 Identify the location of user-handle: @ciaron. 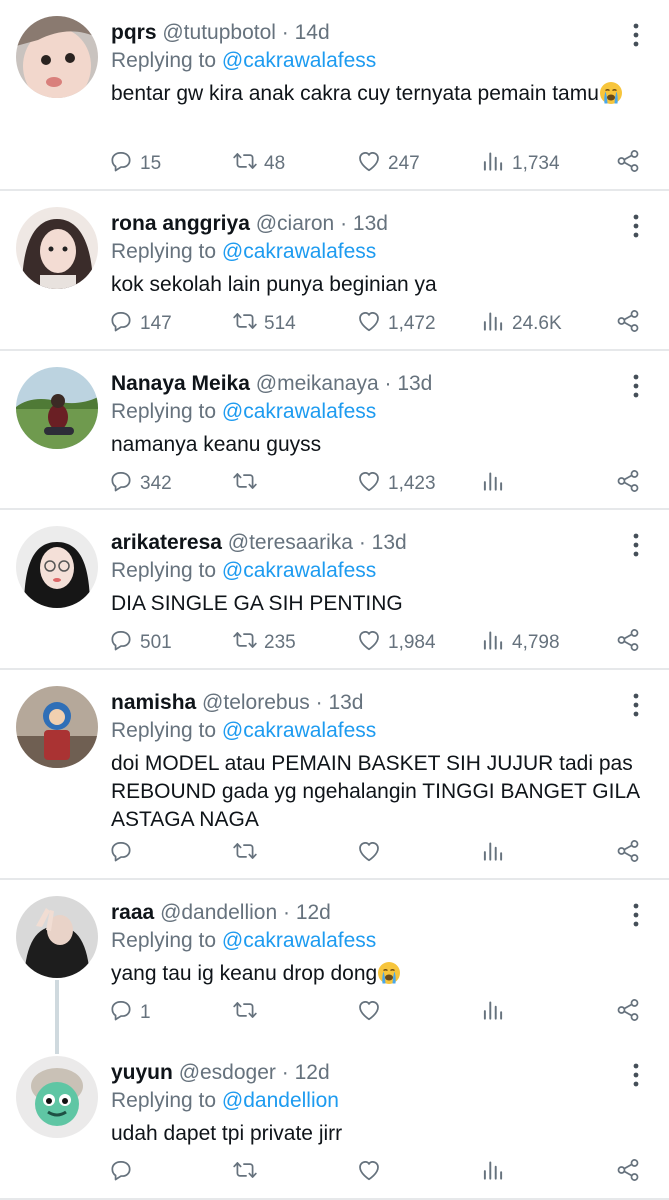
(295, 223).